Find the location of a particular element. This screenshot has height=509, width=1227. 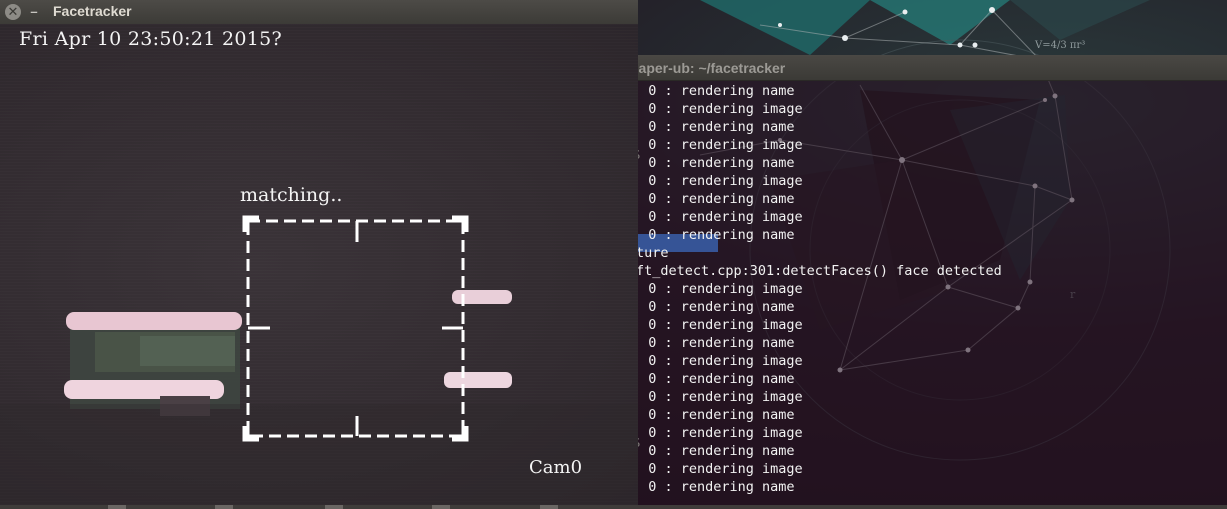

wallpaper-formula: V=4/3 πr³ is located at coordinates (1059, 45).